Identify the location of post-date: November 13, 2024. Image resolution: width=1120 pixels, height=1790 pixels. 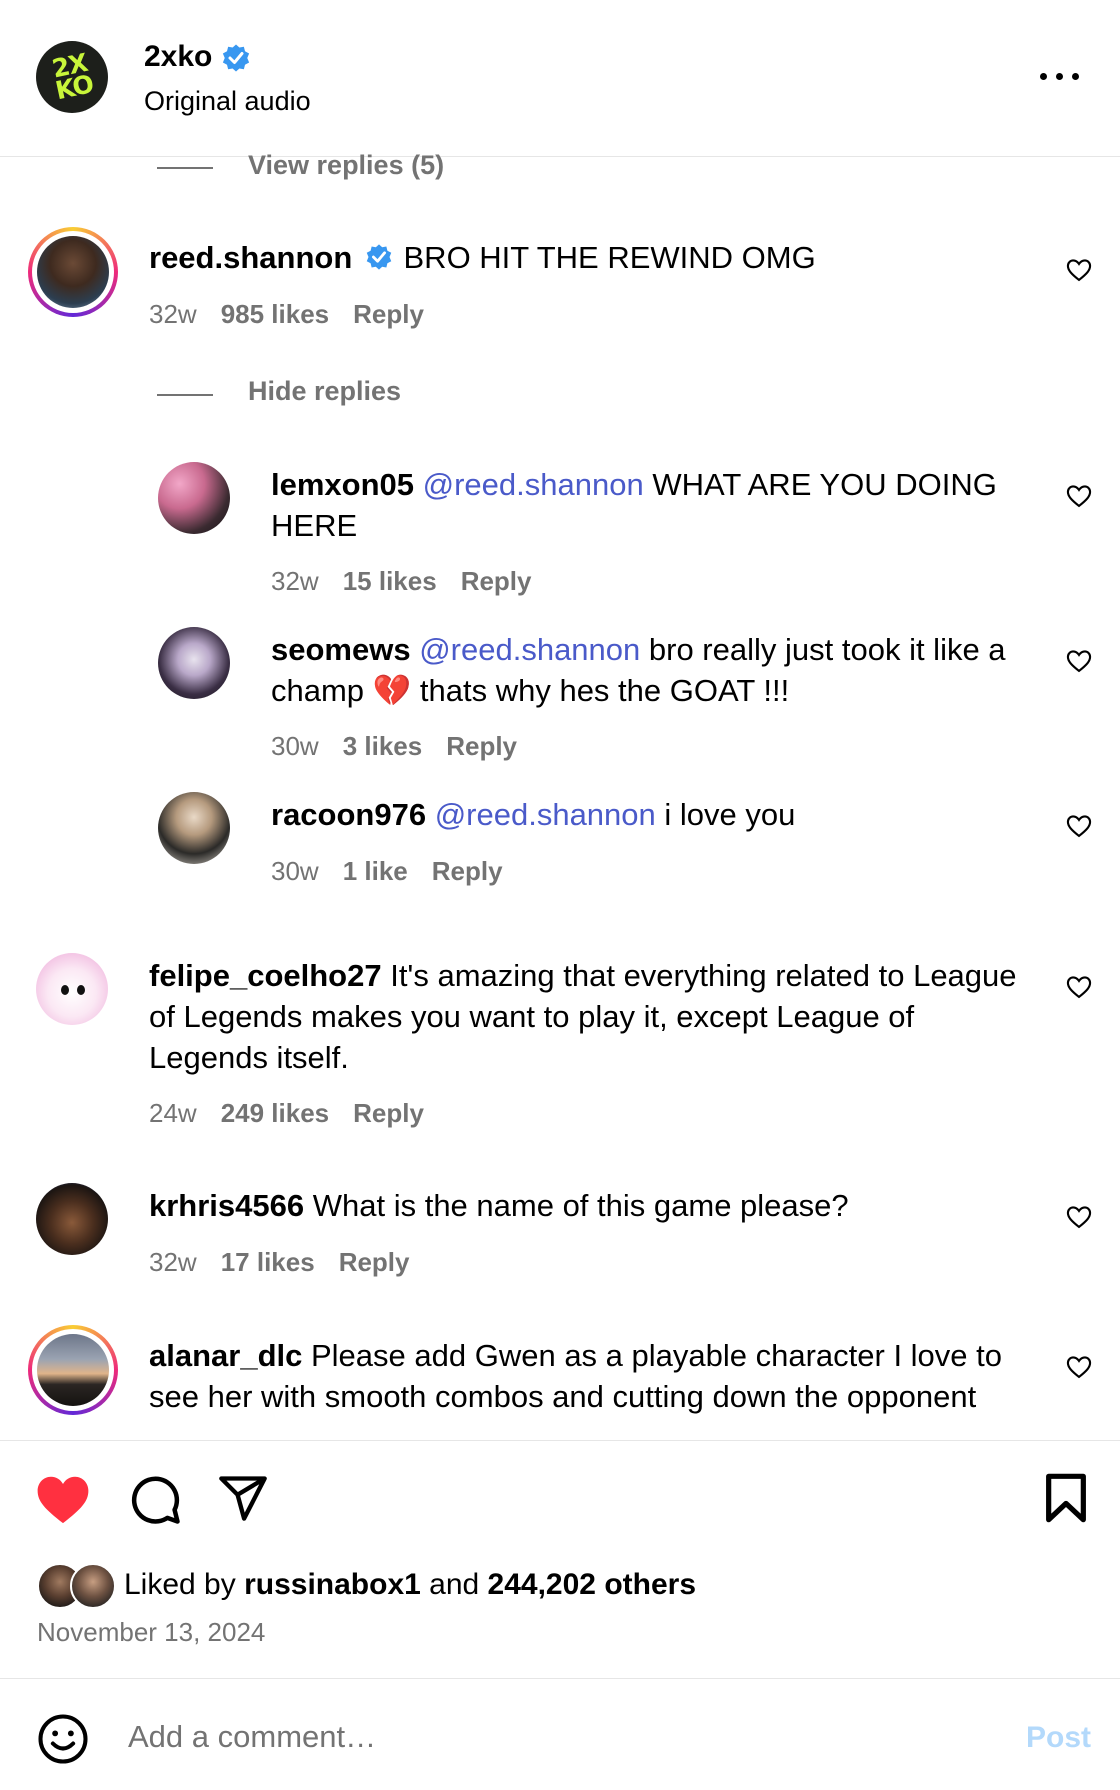
(151, 1632).